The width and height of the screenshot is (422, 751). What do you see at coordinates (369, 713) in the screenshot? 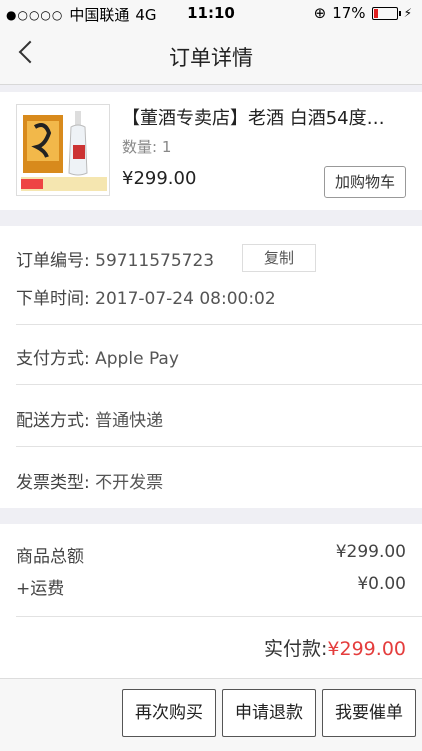
I see `urge-order-button: 我要催单` at bounding box center [369, 713].